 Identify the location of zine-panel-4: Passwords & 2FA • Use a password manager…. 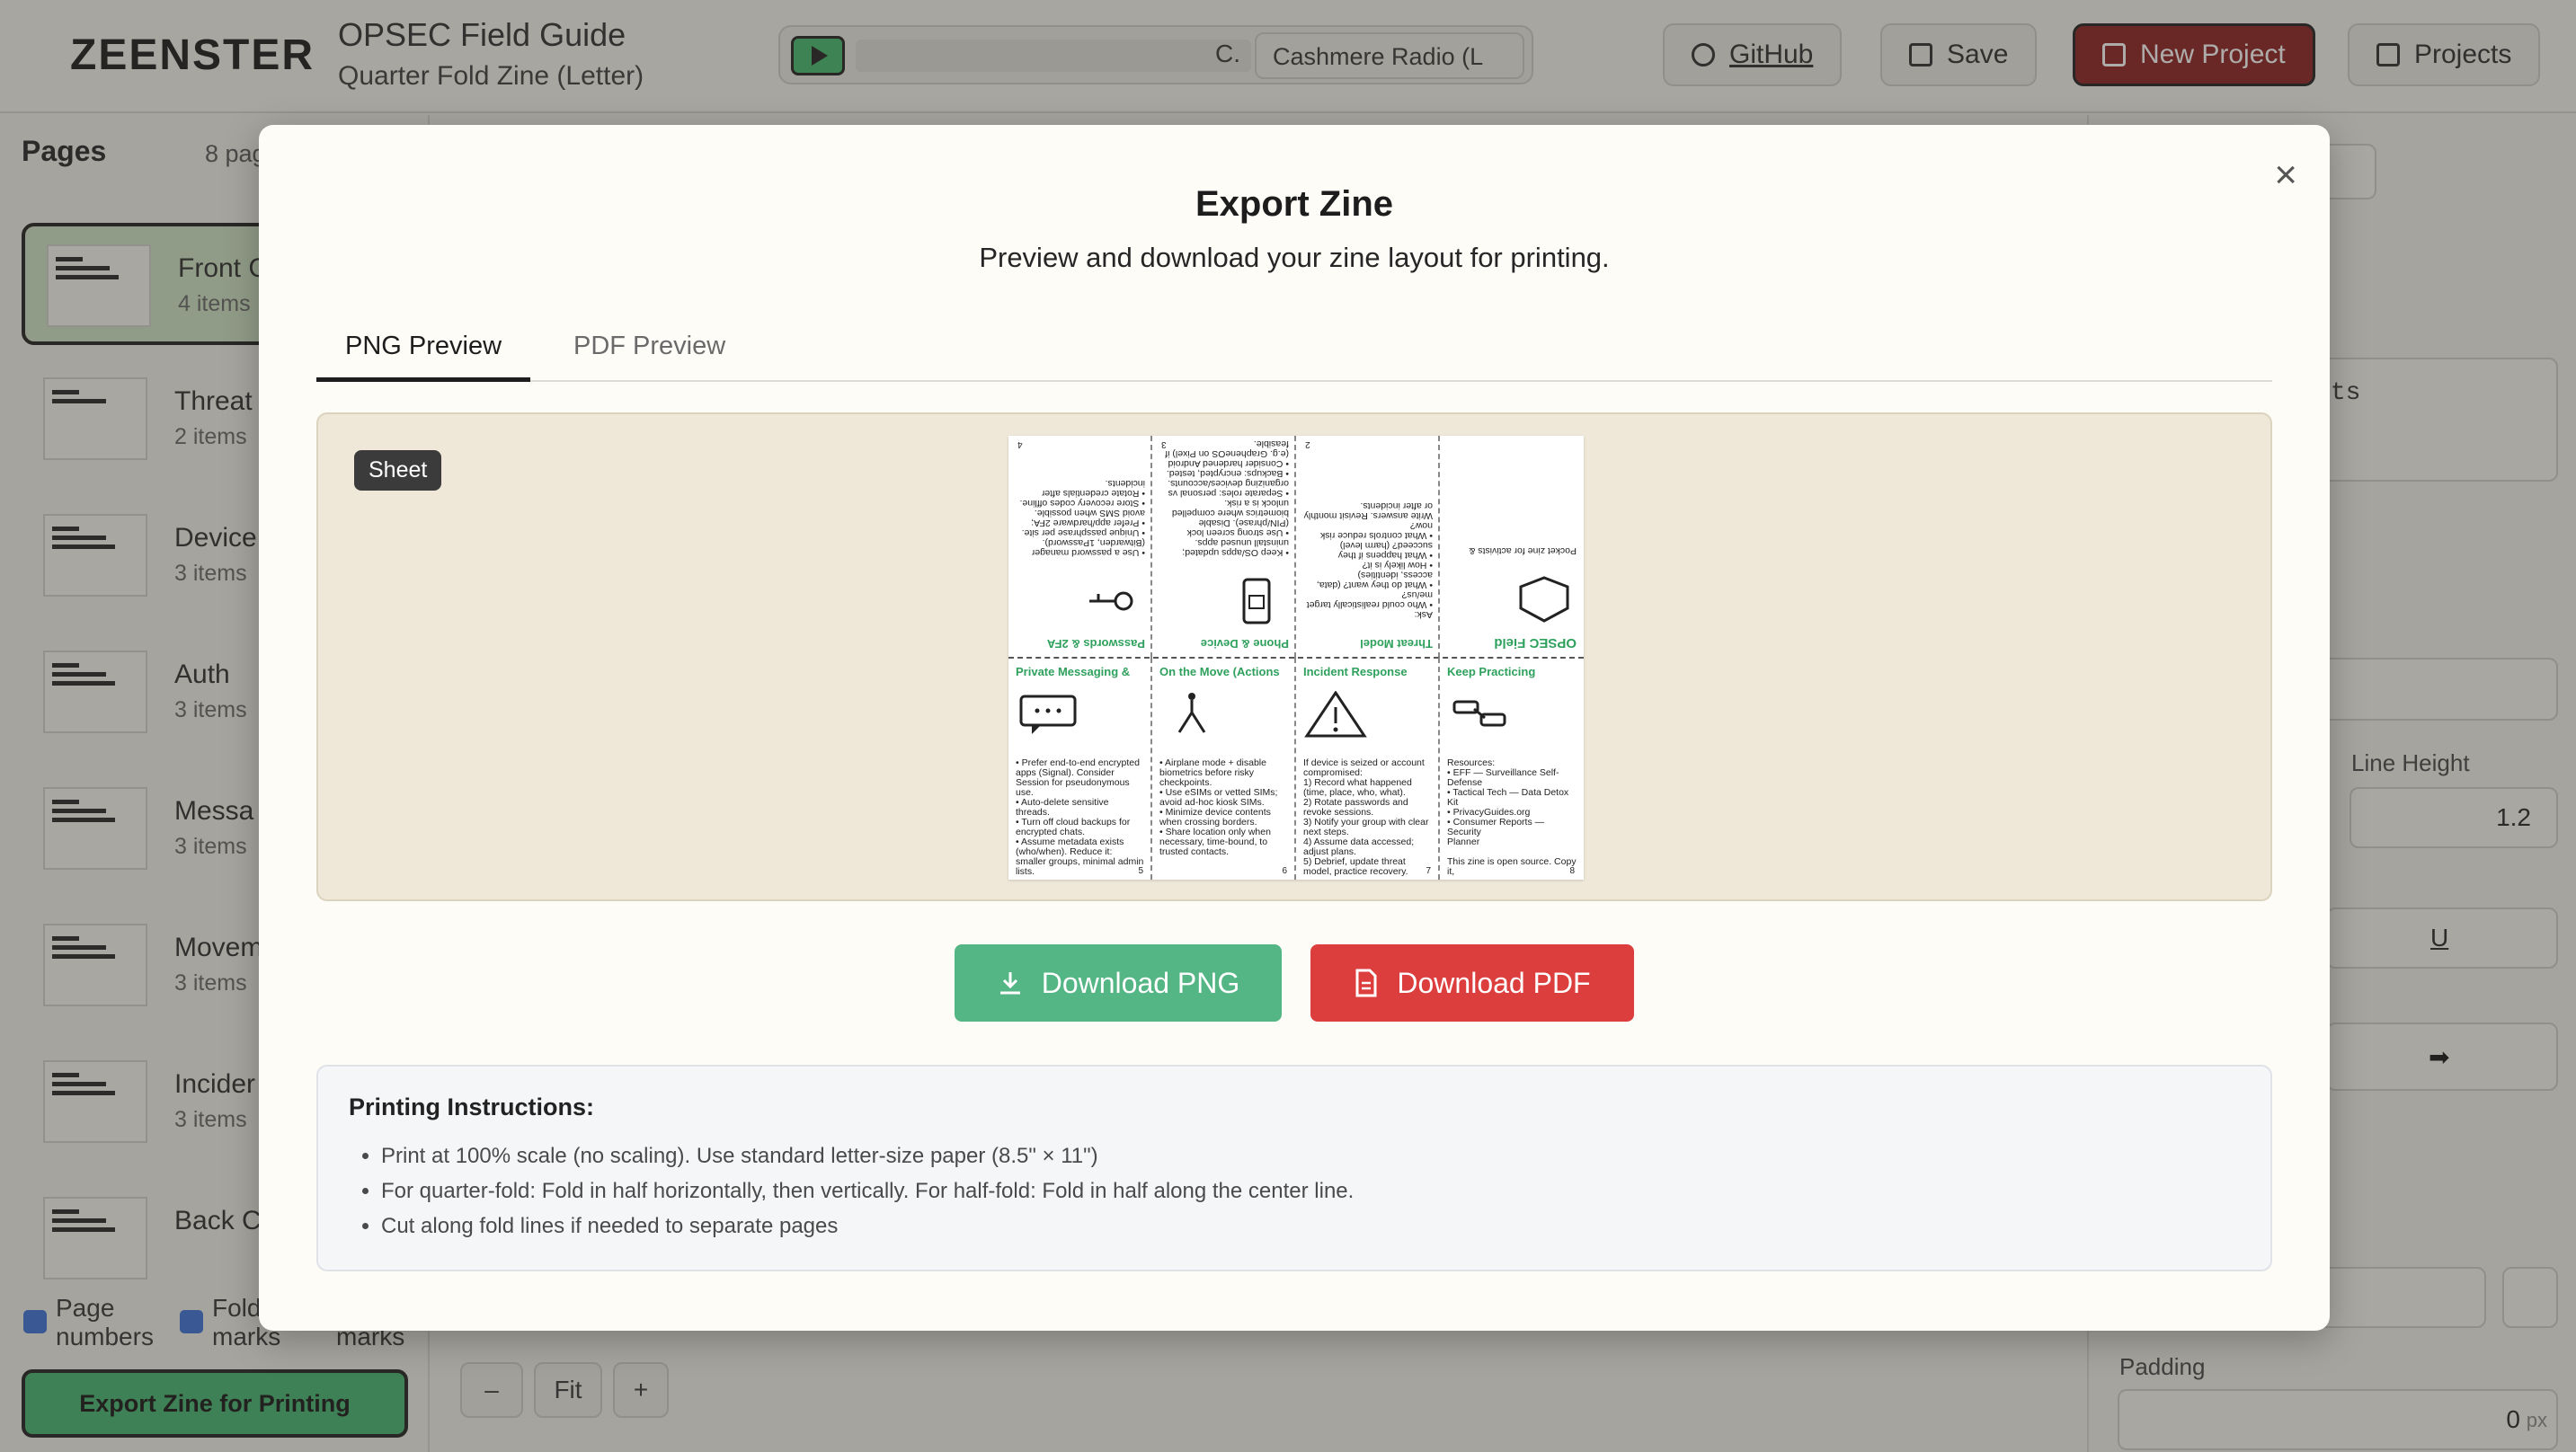
(1080, 547).